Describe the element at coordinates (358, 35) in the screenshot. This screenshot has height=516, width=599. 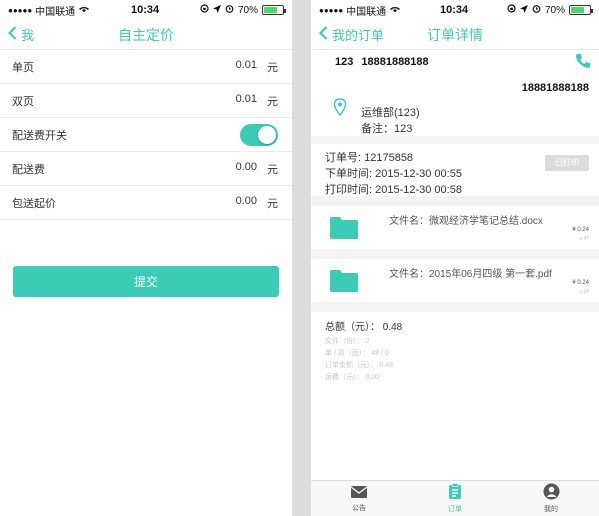
I see `back-label: 我的订单` at that location.